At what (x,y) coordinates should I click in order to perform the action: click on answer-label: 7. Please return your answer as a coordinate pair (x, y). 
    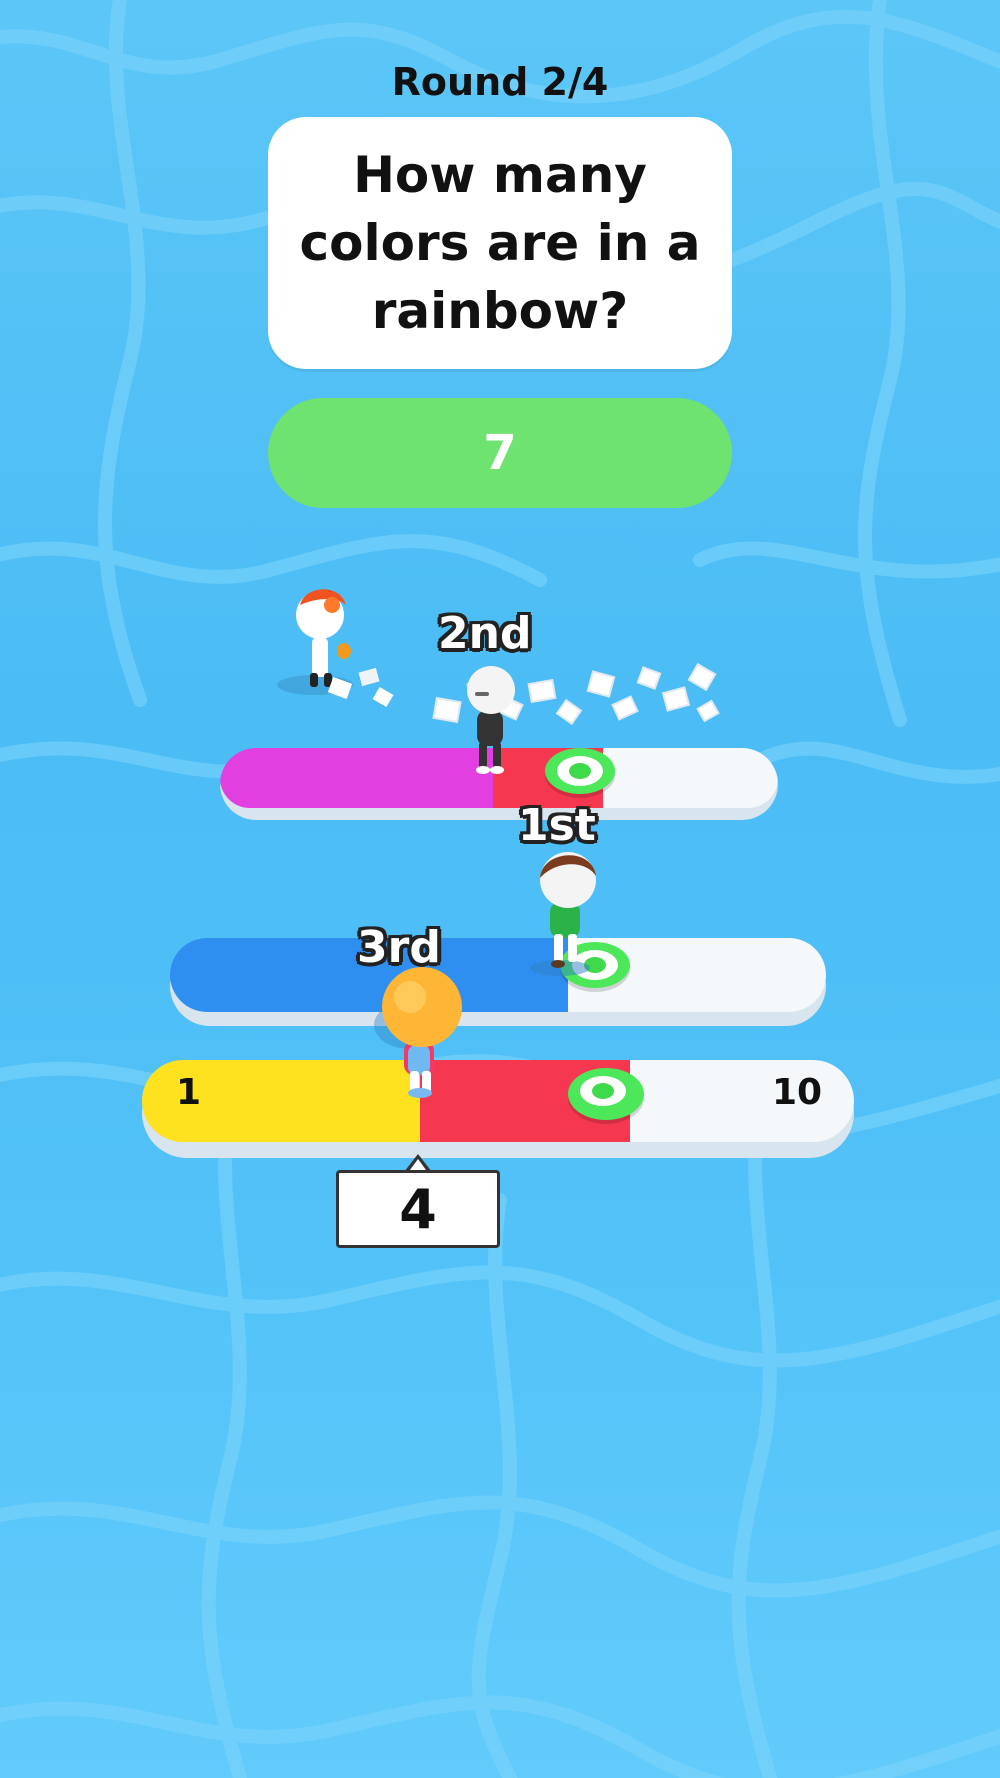
    Looking at the image, I should click on (500, 453).